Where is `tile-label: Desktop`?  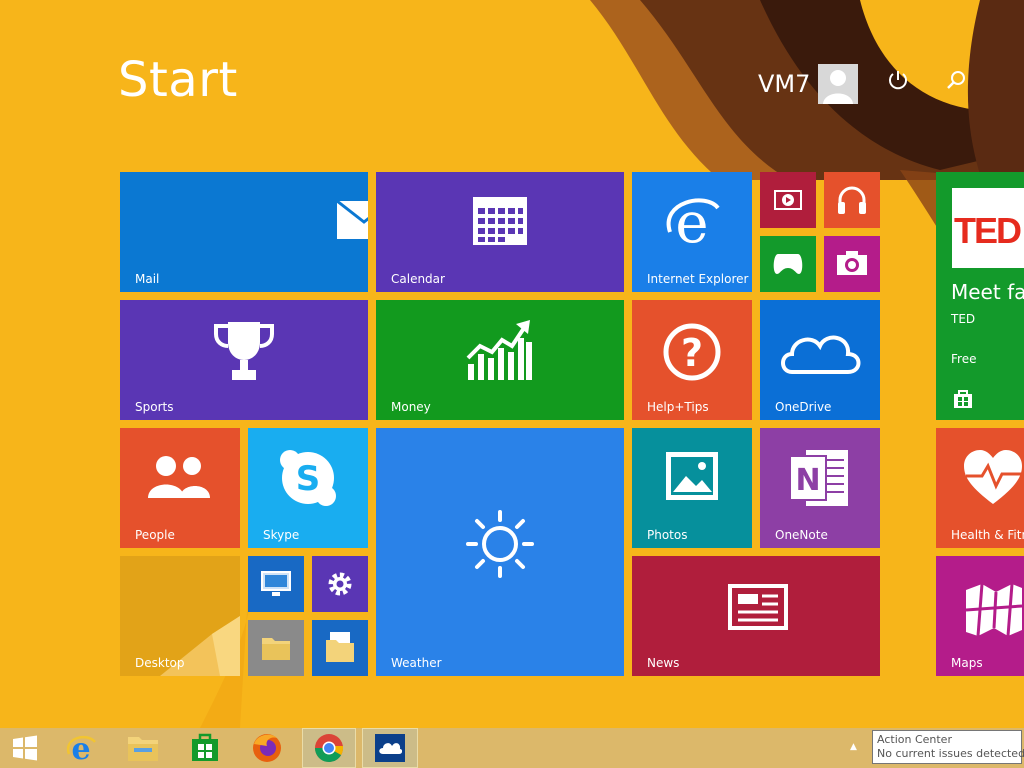
tile-label: Desktop is located at coordinates (160, 663).